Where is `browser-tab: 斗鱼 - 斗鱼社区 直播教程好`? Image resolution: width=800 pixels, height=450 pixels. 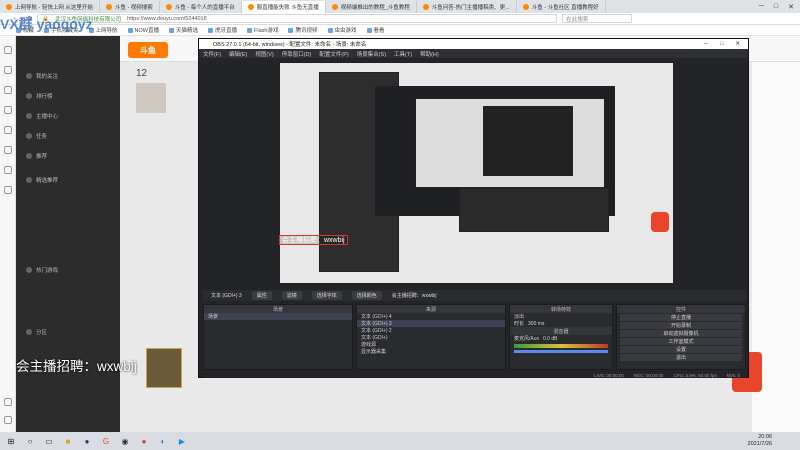 browser-tab: 斗鱼 - 斗鱼社区 直播教程好 is located at coordinates (561, 6).